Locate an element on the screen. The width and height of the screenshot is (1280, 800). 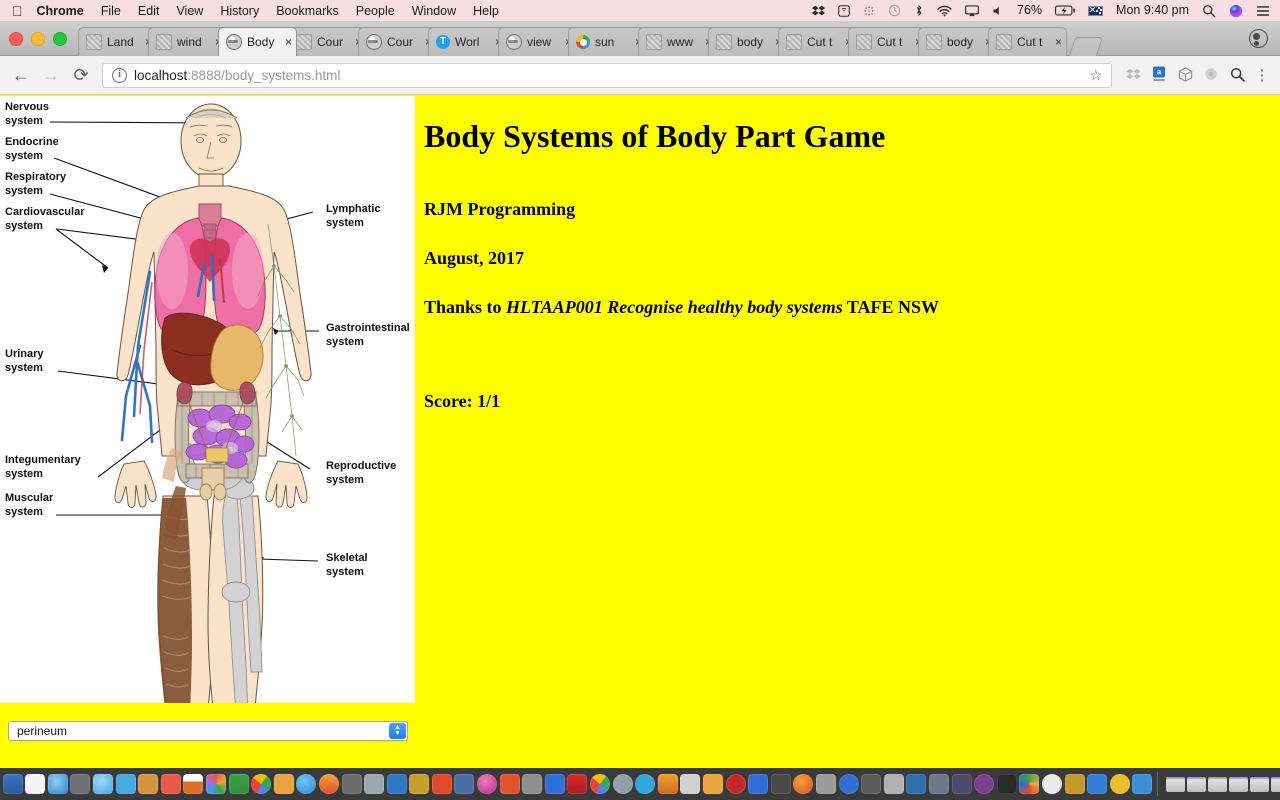
dock-icon-appstore is located at coordinates (306, 784).